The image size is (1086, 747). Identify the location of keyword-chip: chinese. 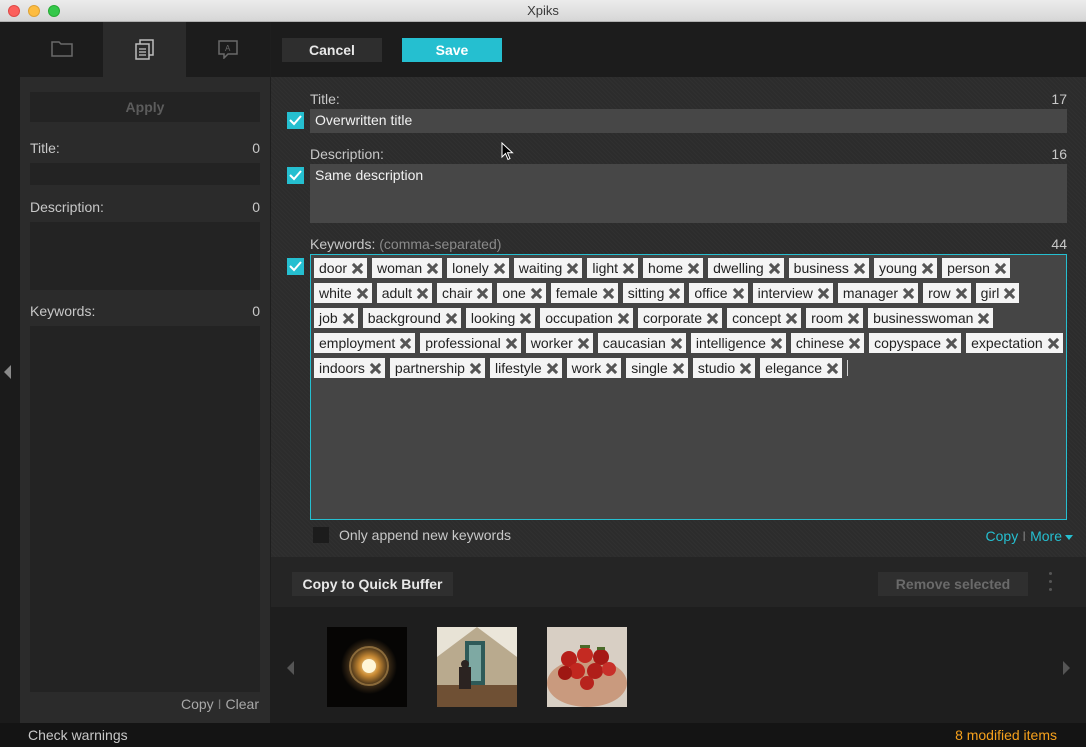
(827, 343).